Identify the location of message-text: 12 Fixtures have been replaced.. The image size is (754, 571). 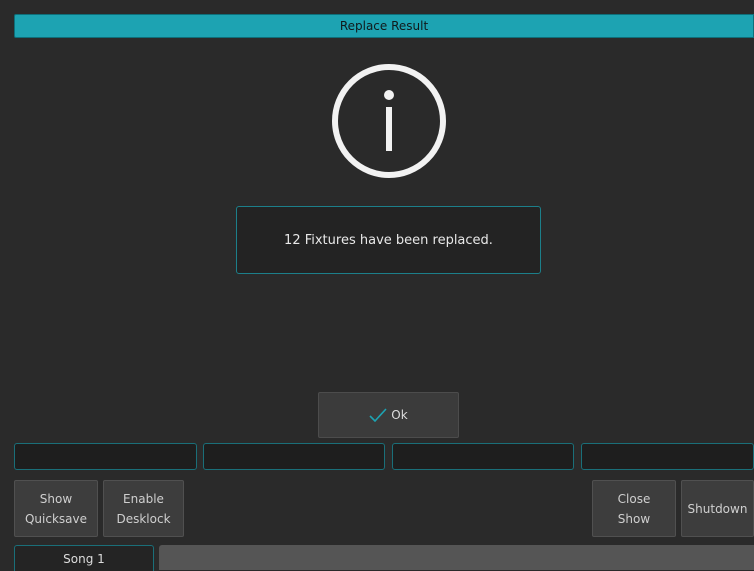
(388, 240).